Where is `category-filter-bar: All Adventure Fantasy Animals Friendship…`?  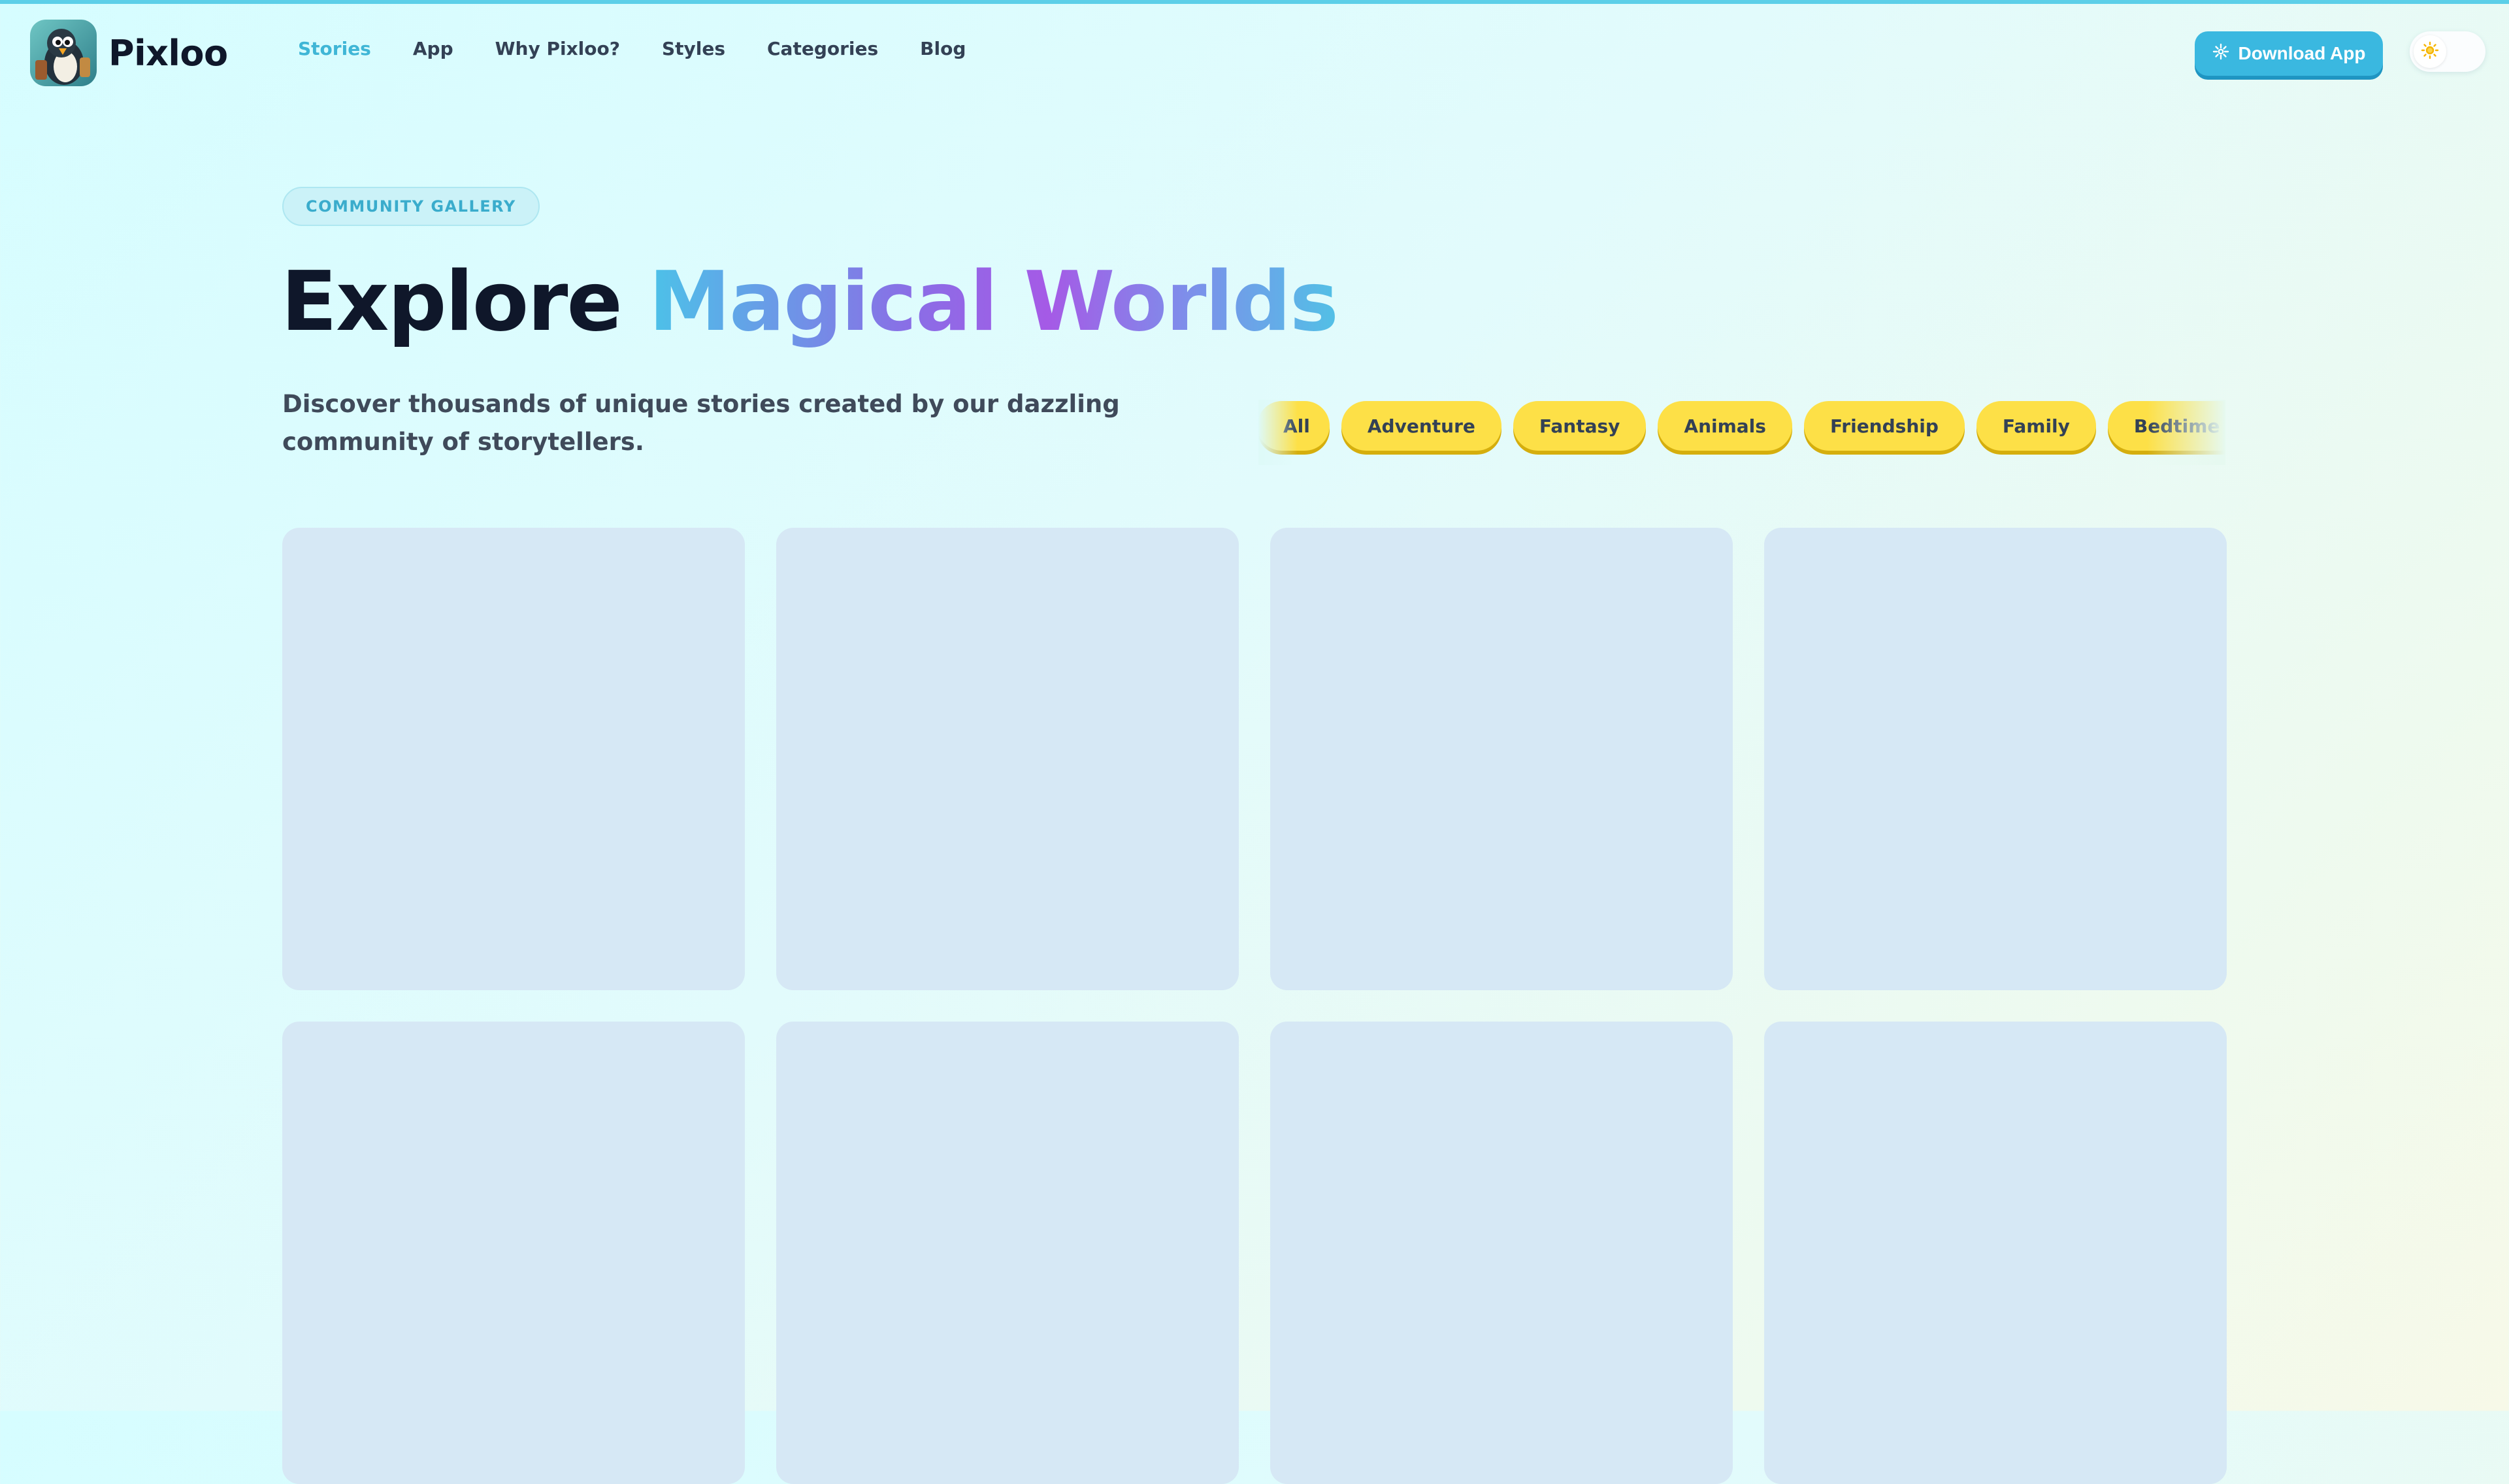 category-filter-bar: All Adventure Fantasy Animals Friendship… is located at coordinates (1741, 432).